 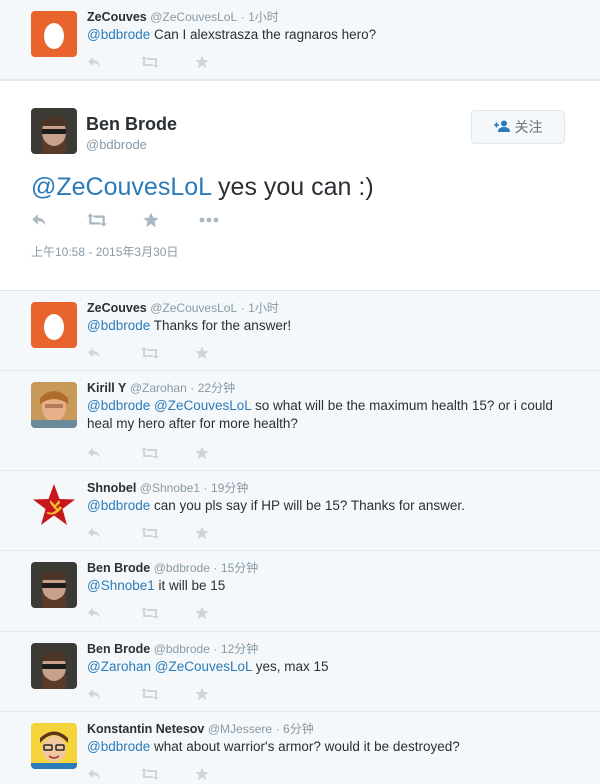 I want to click on tweet-header: Konstantin Netesov @MJessere · 6分钟, so click(x=200, y=729).